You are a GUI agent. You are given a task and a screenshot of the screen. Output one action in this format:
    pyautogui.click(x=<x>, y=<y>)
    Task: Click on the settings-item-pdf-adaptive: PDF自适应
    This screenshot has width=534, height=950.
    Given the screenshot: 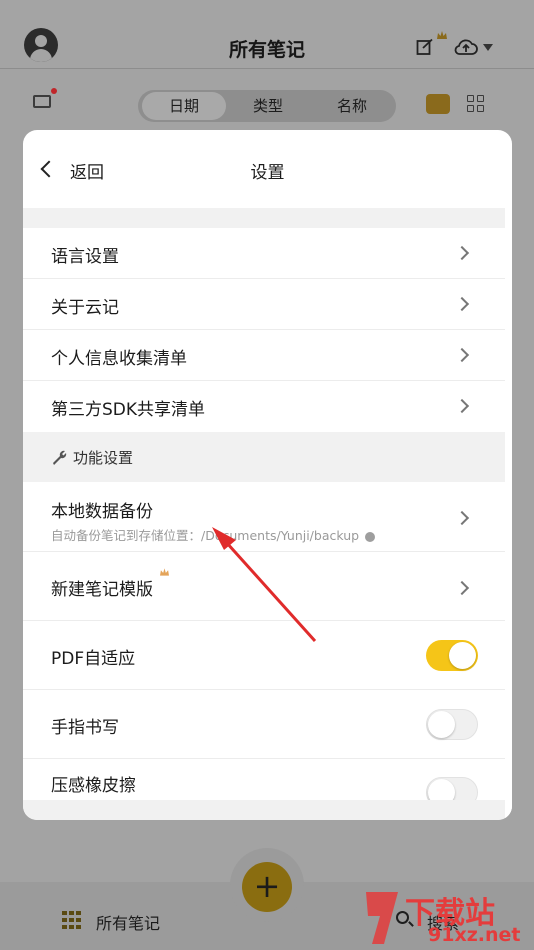 What is the action you would take?
    pyautogui.click(x=264, y=655)
    